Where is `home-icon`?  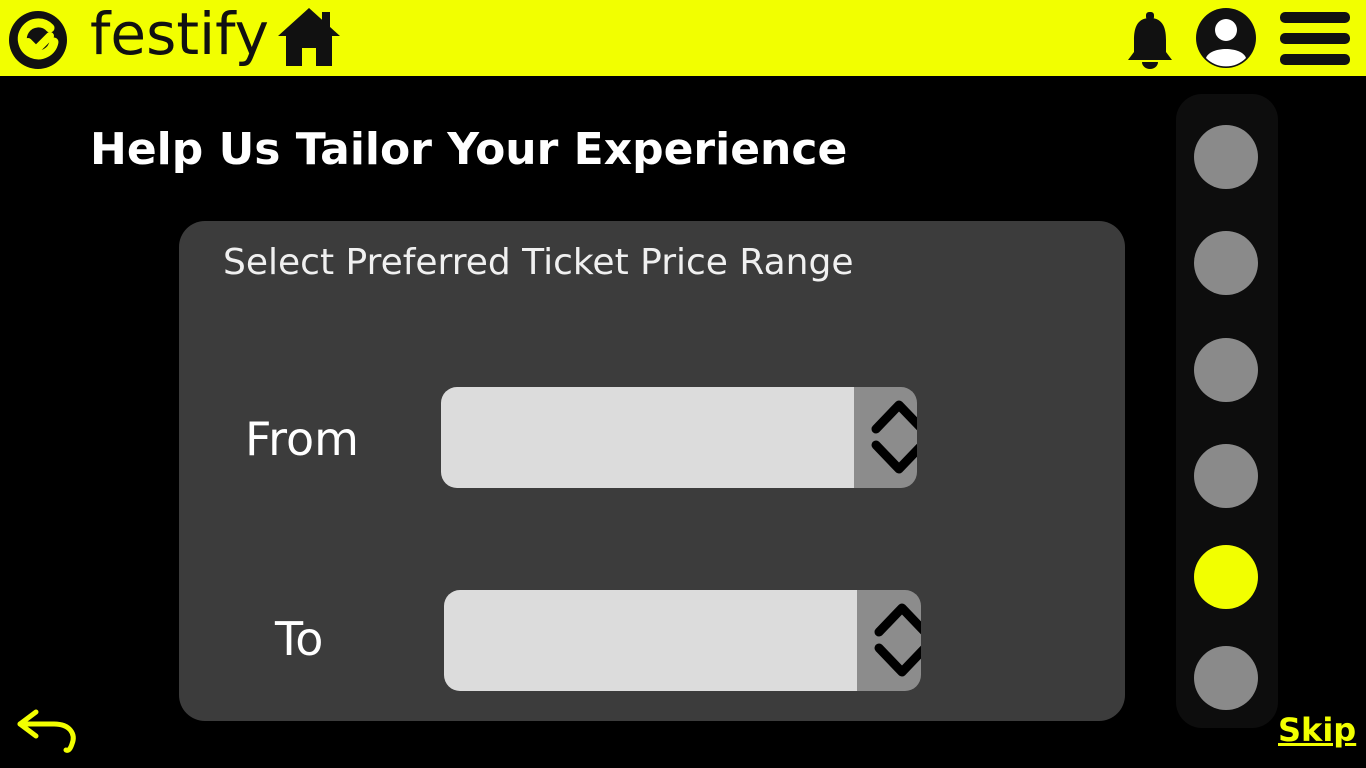
home-icon is located at coordinates (309, 36).